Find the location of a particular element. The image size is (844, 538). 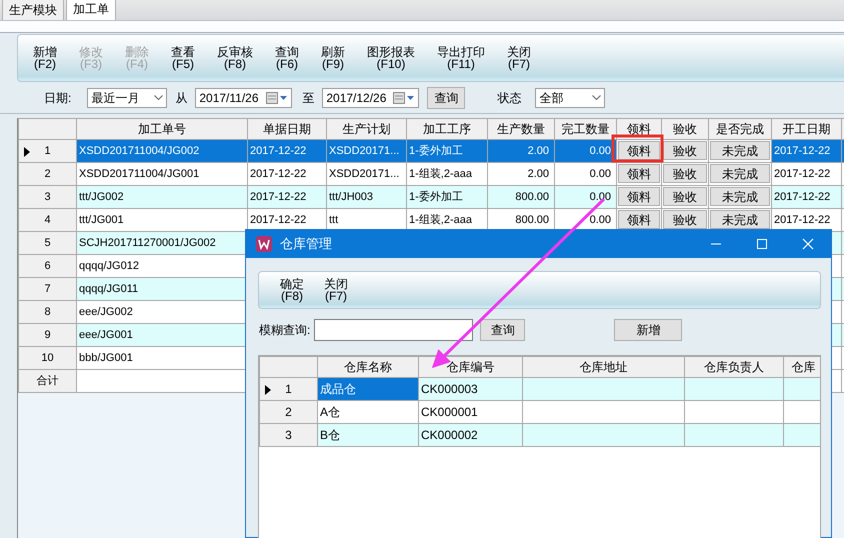

toolbar-button: 刷新 (F9) is located at coordinates (333, 58).